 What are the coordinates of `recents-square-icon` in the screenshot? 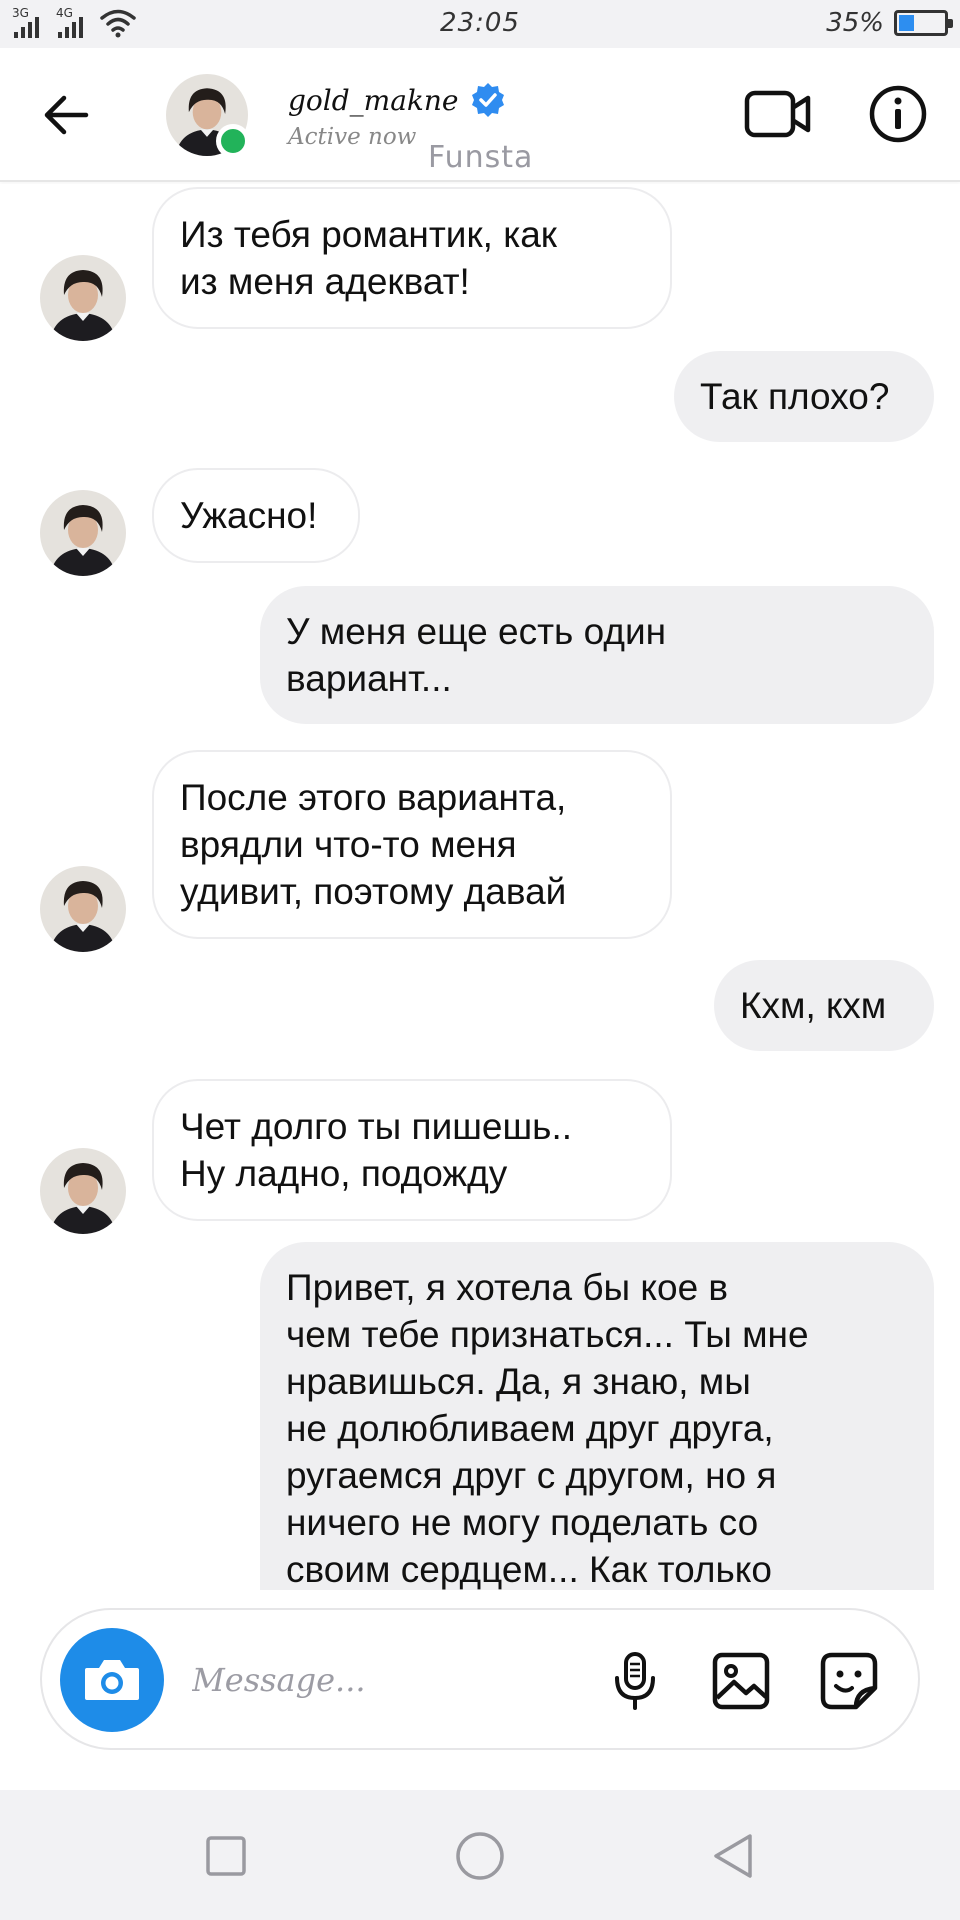 It's located at (226, 1856).